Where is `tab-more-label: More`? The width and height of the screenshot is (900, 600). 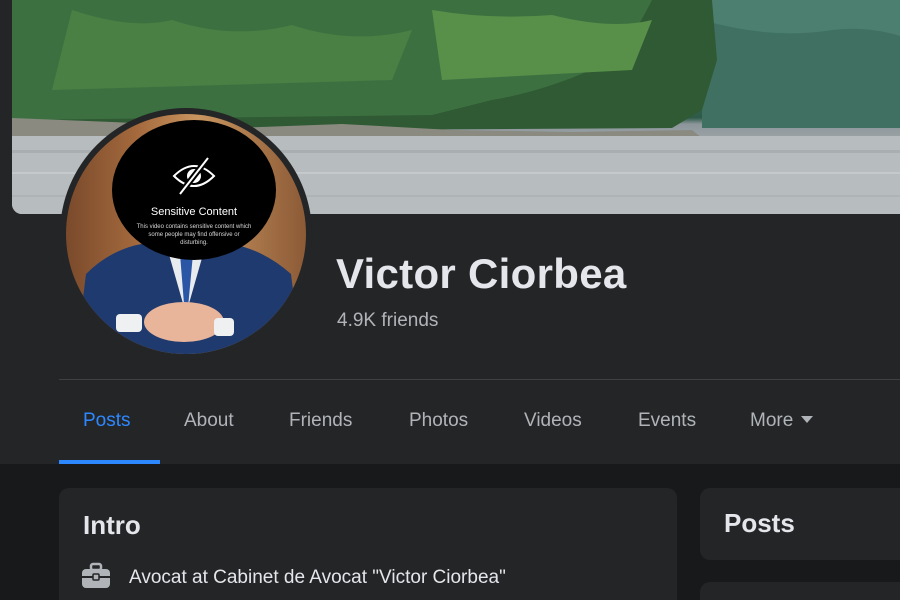 tab-more-label: More is located at coordinates (772, 420).